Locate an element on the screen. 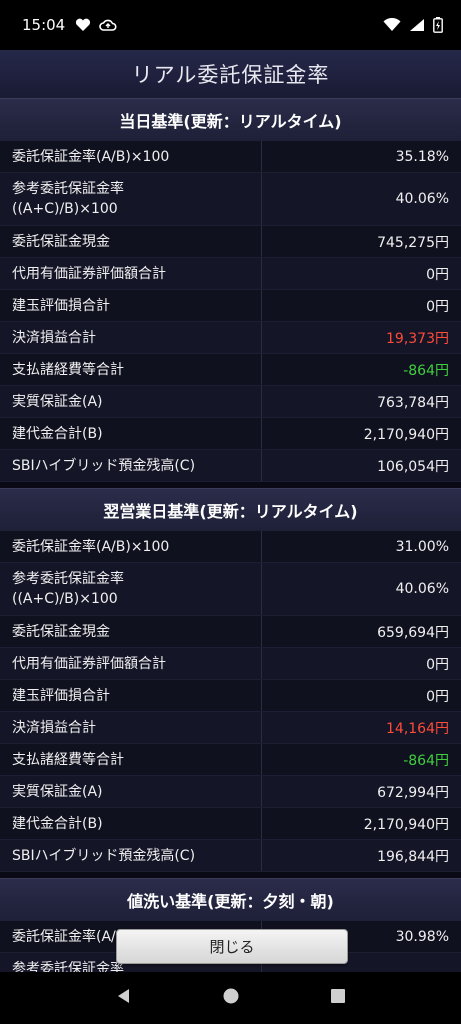 The height and width of the screenshot is (1024, 461). row-value: 763,784円 is located at coordinates (413, 402).